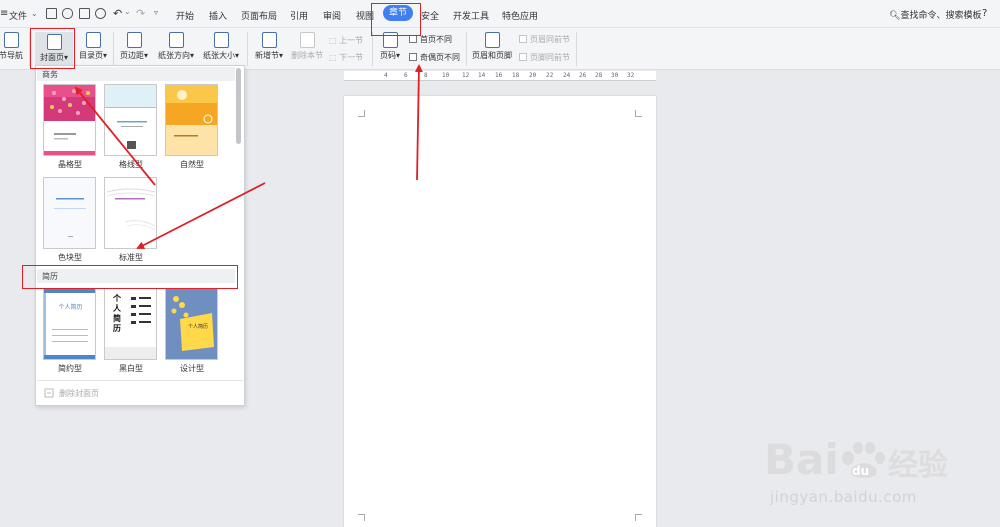 The height and width of the screenshot is (527, 1000). I want to click on help-icon: ?, so click(984, 13).